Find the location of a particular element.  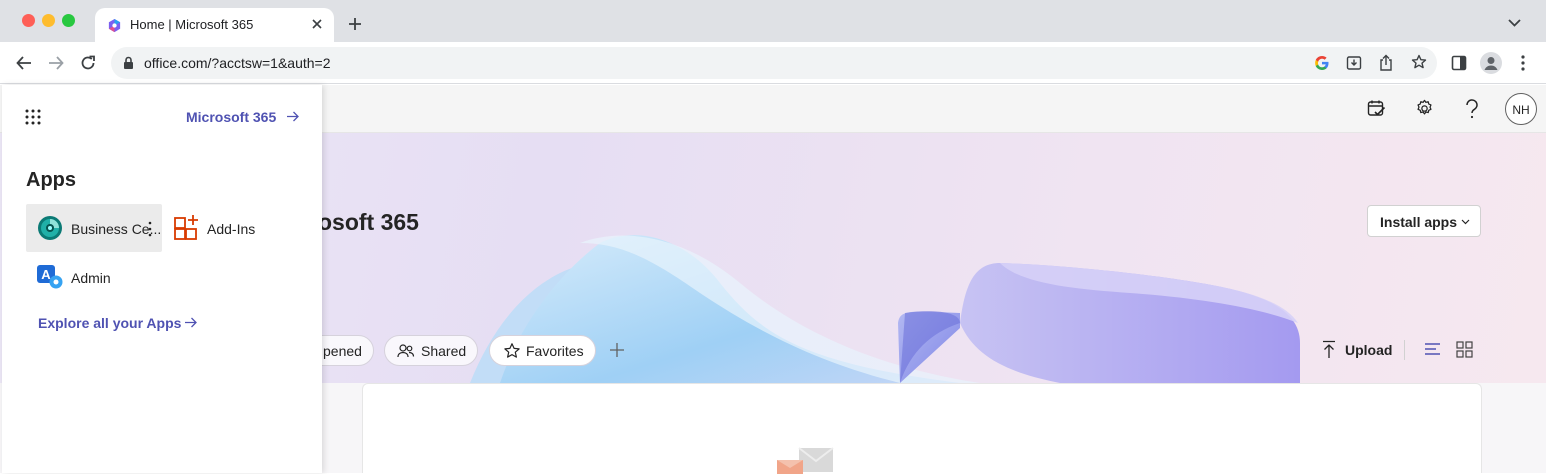

upload-arrow-icon is located at coordinates (1329, 349).